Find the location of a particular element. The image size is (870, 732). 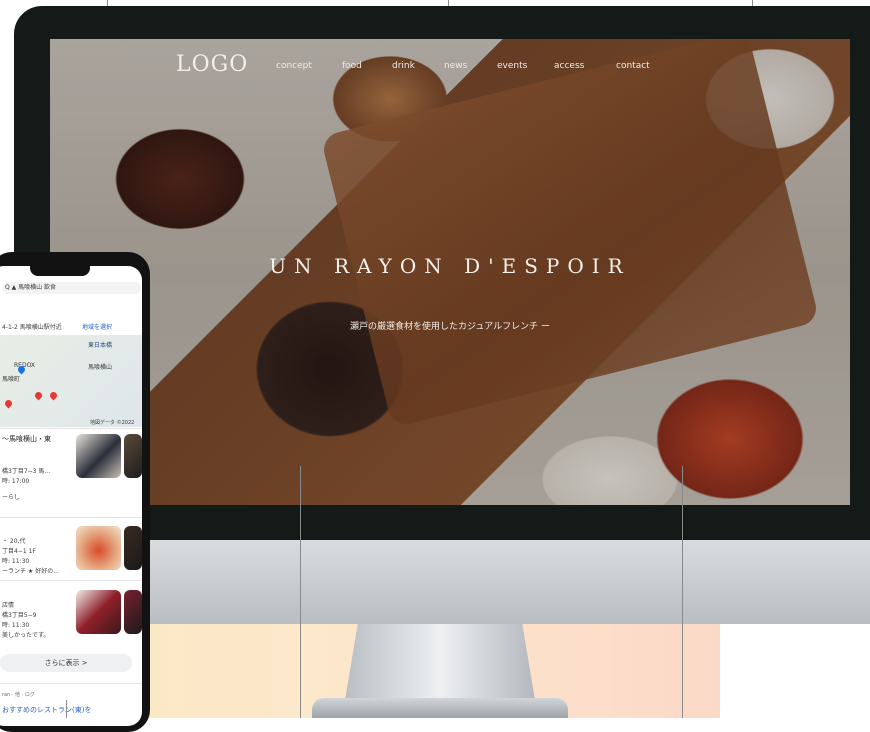

nav-food: food is located at coordinates (352, 66).